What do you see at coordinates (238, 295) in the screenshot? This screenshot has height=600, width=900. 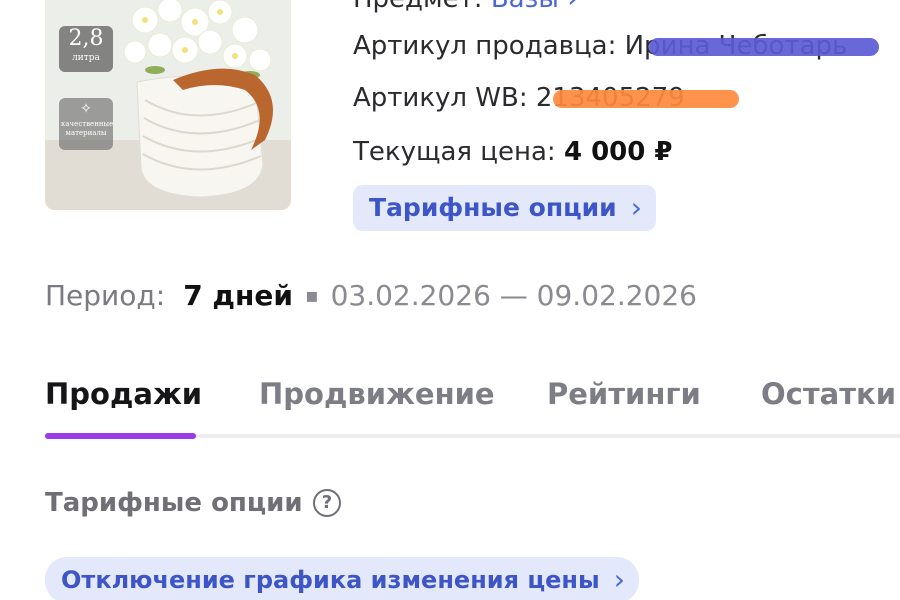 I see `period-days: 7 дней` at bounding box center [238, 295].